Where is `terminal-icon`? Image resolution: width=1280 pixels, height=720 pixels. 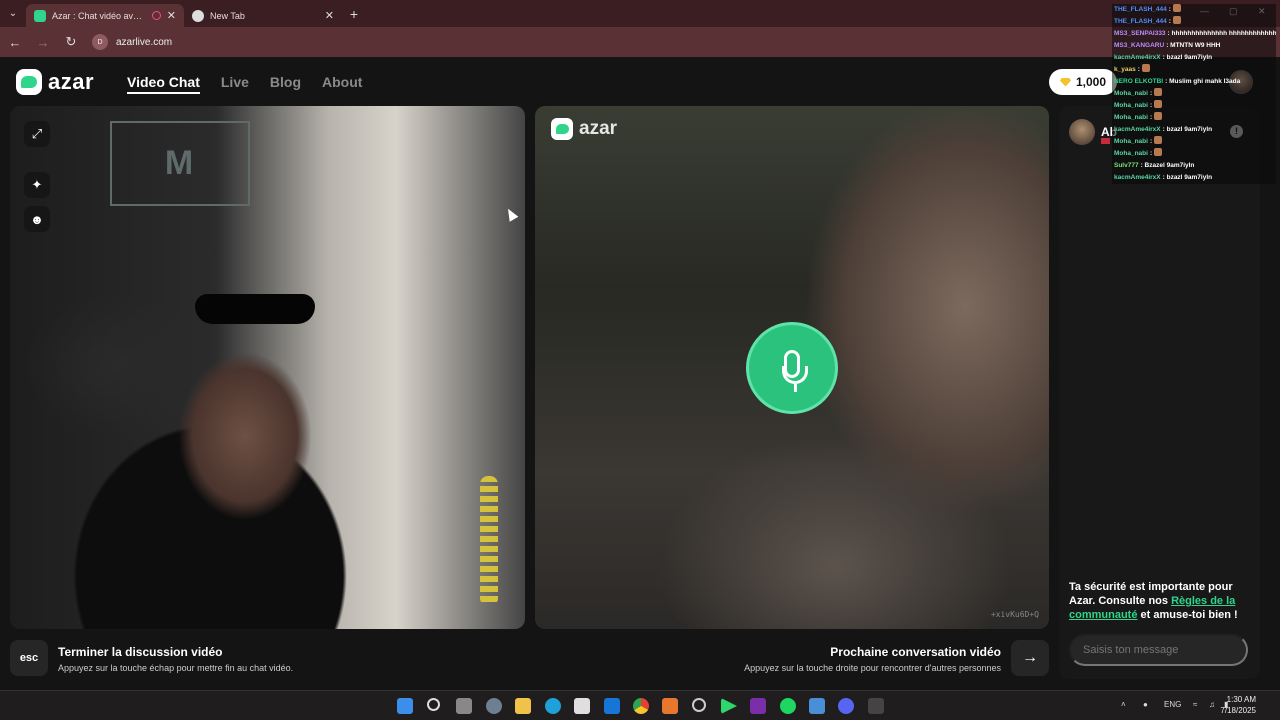
terminal-icon is located at coordinates (876, 706).